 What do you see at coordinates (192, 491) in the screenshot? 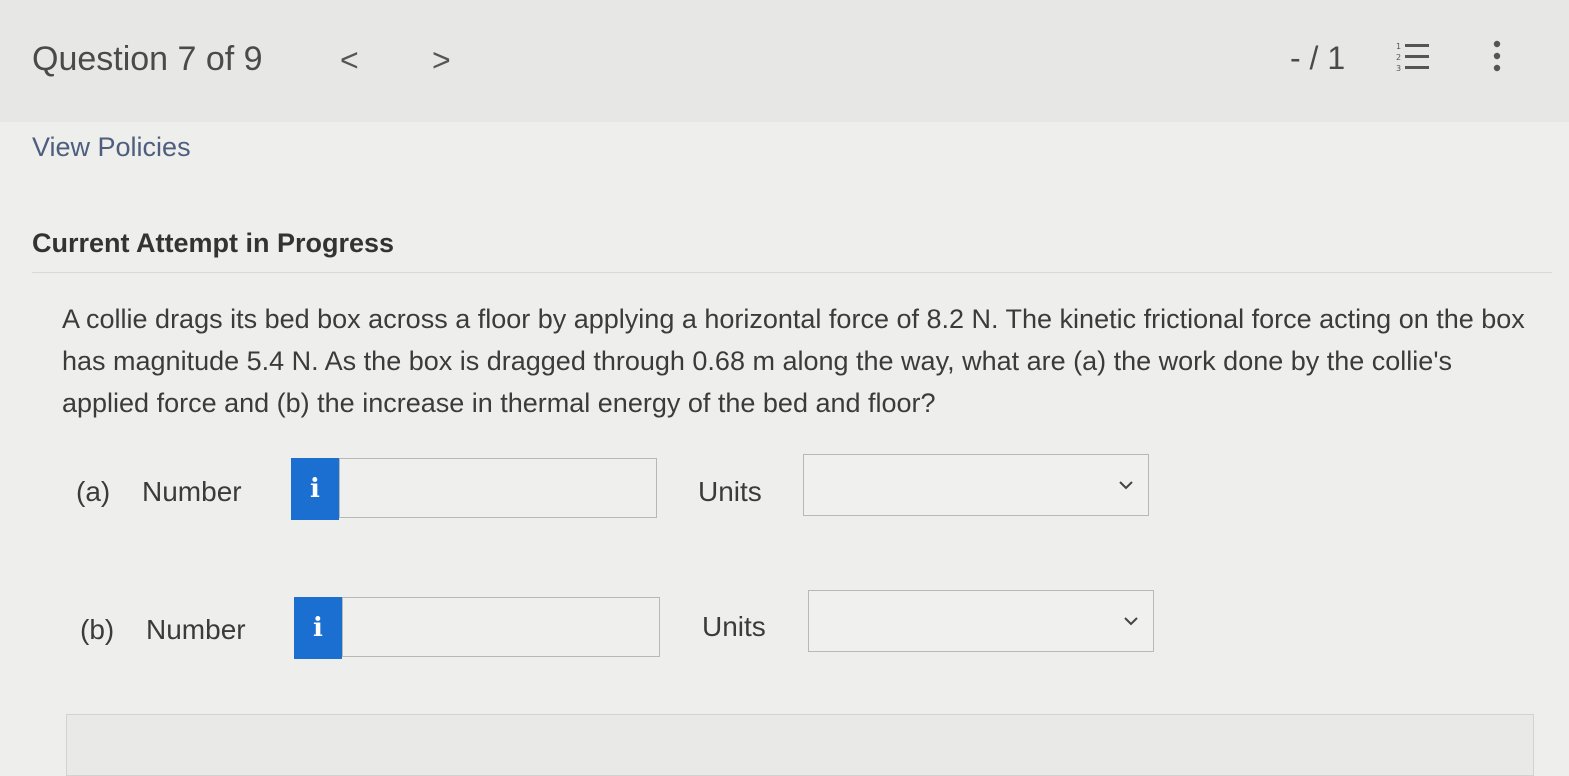
I see `part-a-number-label: Number` at bounding box center [192, 491].